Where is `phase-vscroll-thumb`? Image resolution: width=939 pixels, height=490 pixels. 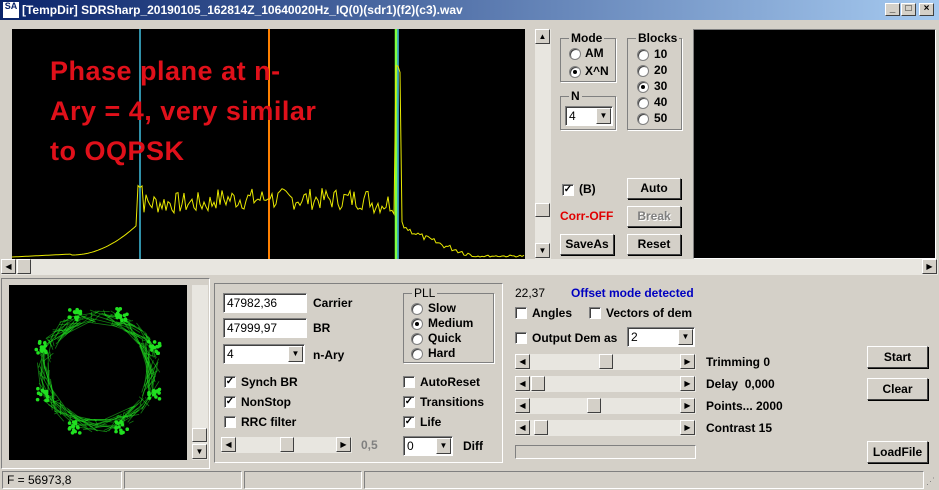
phase-vscroll-thumb is located at coordinates (199, 435).